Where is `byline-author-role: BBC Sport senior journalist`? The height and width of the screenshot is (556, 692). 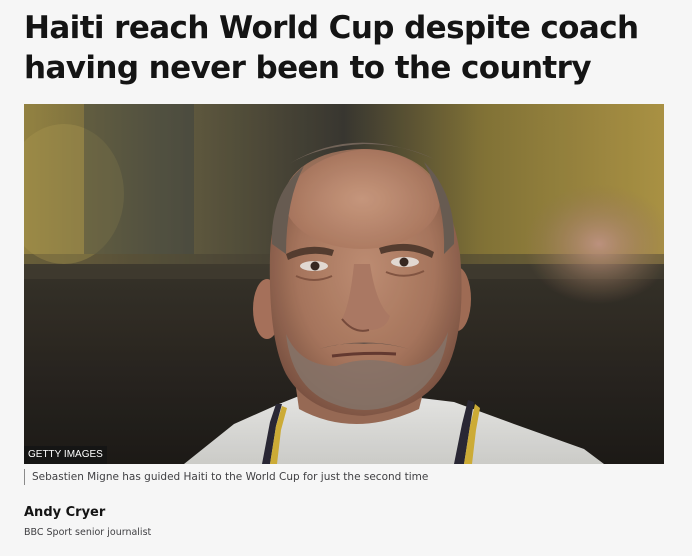 byline-author-role: BBC Sport senior journalist is located at coordinates (88, 532).